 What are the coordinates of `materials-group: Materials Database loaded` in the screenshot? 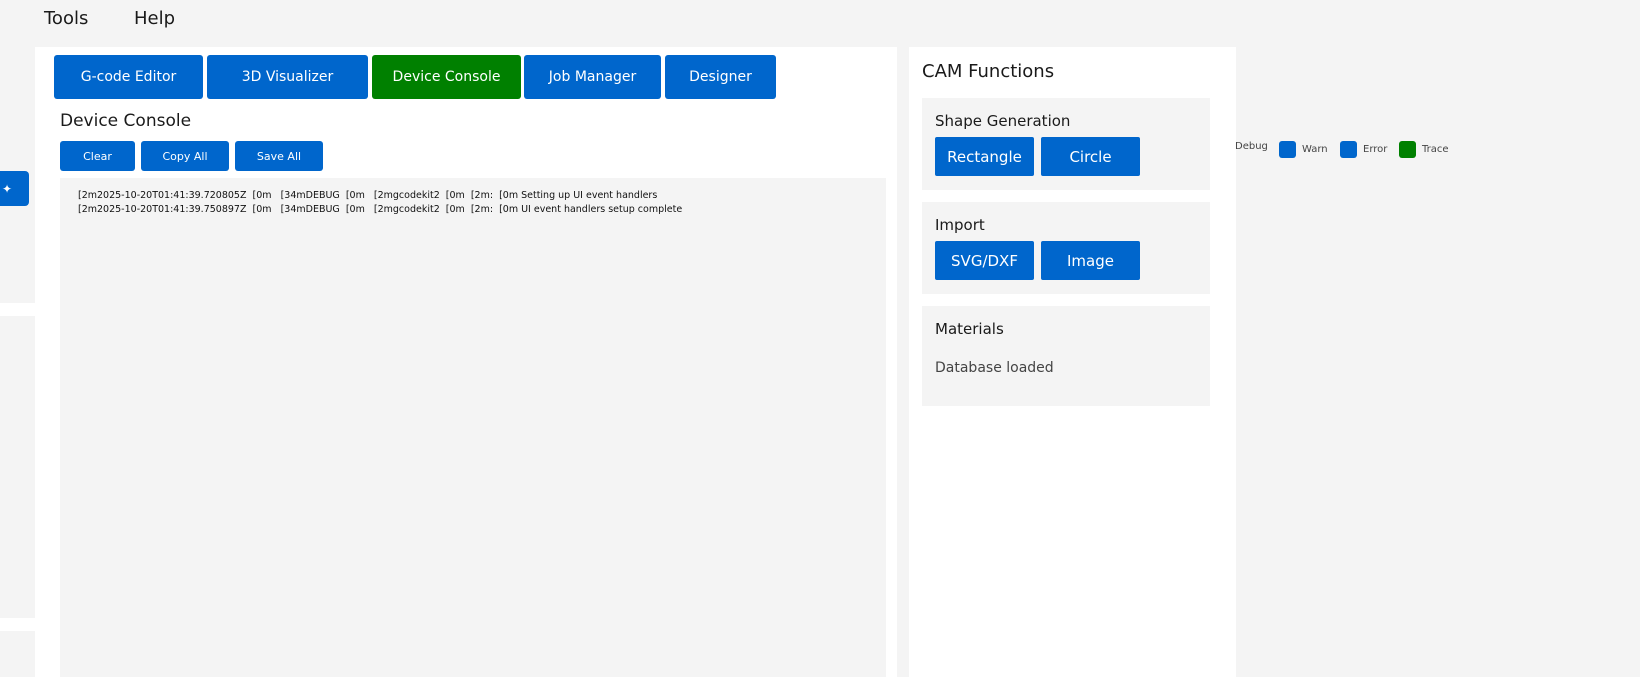 It's located at (1066, 356).